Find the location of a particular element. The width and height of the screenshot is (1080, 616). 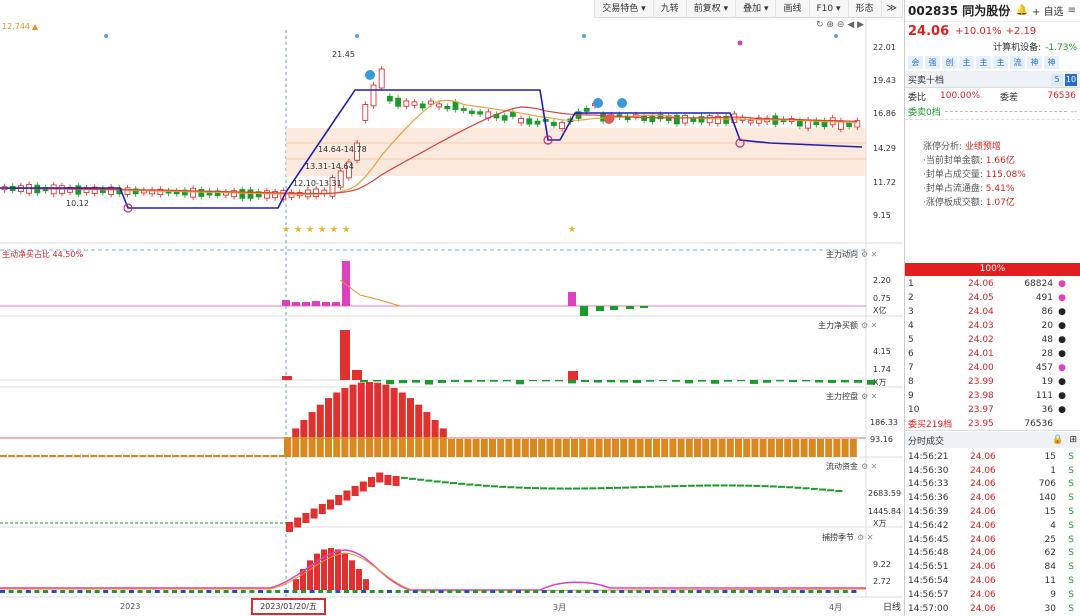

period-button: 日线 is located at coordinates (892, 606).